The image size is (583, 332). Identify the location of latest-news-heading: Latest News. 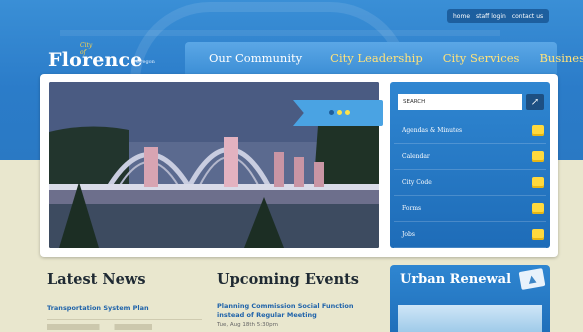
(96, 279).